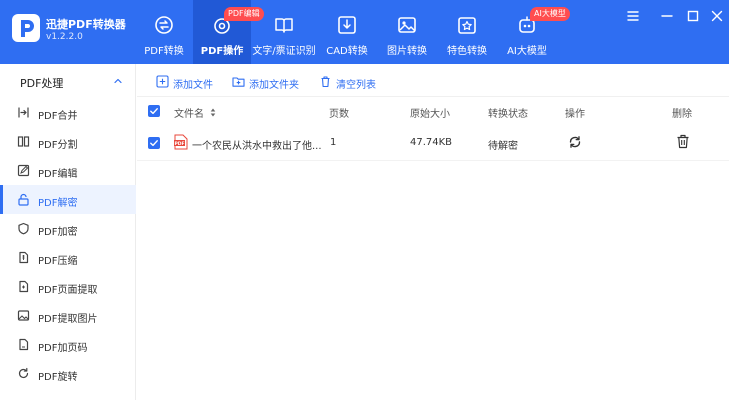  Describe the element at coordinates (58, 261) in the screenshot. I see `sidebar-item-label: PDF压缩` at that location.